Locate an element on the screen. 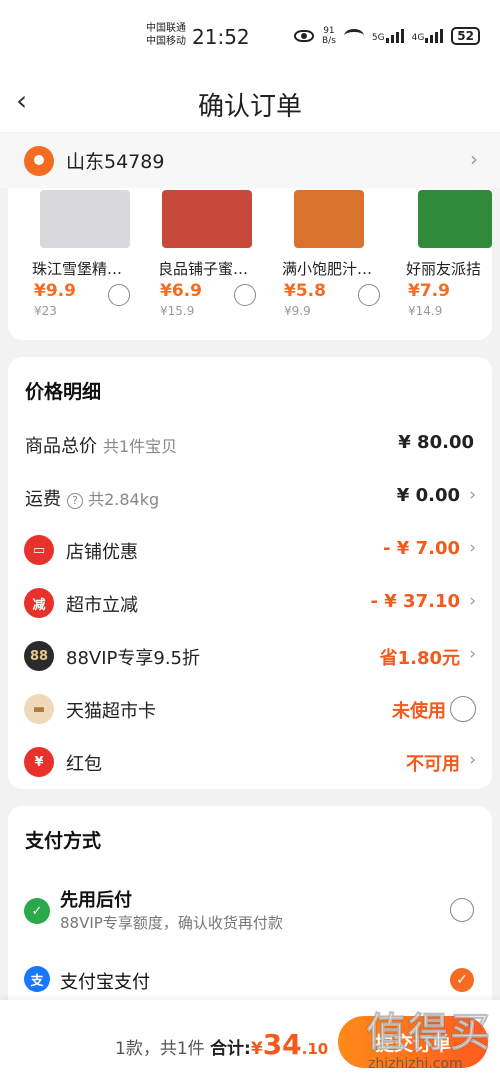 The width and height of the screenshot is (500, 1083). net-speed: 91 B/s is located at coordinates (329, 36).